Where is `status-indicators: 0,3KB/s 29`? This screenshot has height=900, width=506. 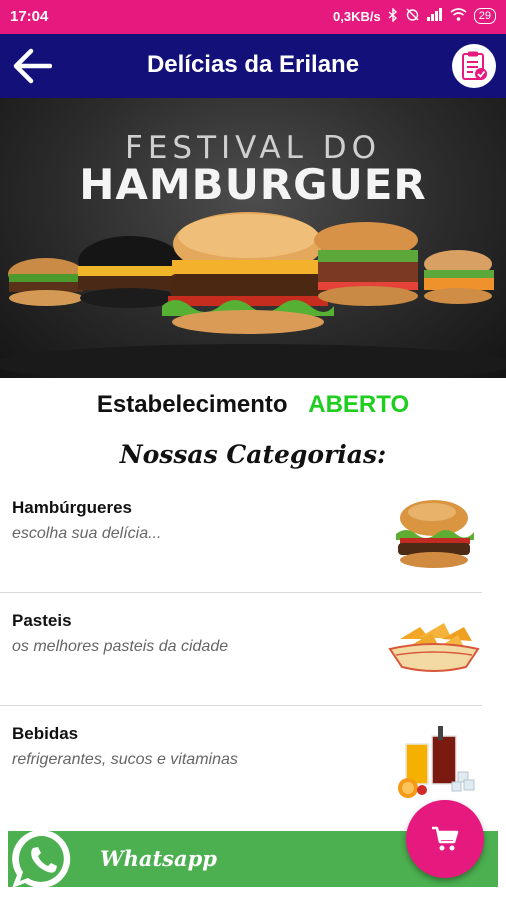
status-indicators: 0,3KB/s 29 is located at coordinates (414, 15).